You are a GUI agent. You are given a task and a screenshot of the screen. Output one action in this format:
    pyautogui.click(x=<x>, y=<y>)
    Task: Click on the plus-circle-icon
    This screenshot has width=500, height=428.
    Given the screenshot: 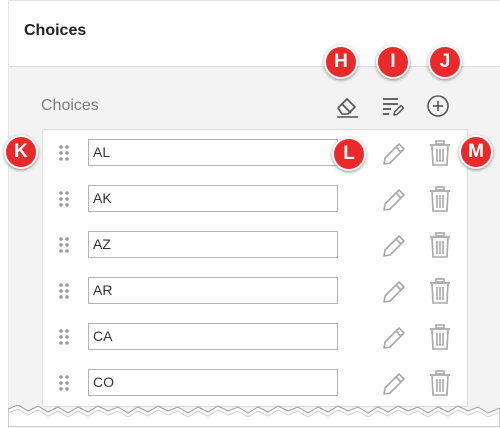 What is the action you would take?
    pyautogui.click(x=438, y=106)
    